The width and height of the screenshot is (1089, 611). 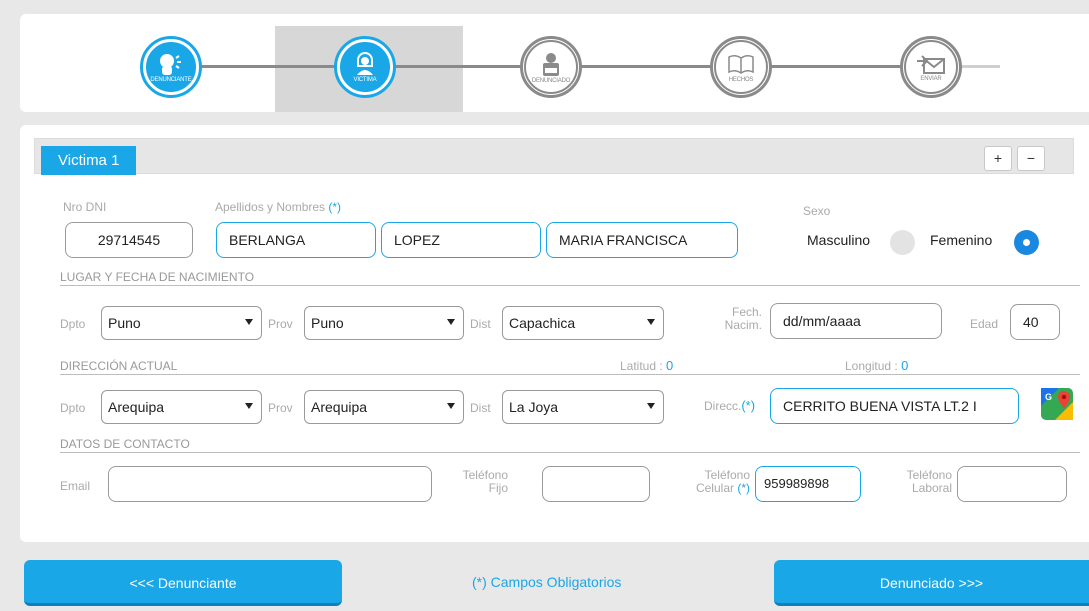 I want to click on longitud-value: 0, so click(x=905, y=365).